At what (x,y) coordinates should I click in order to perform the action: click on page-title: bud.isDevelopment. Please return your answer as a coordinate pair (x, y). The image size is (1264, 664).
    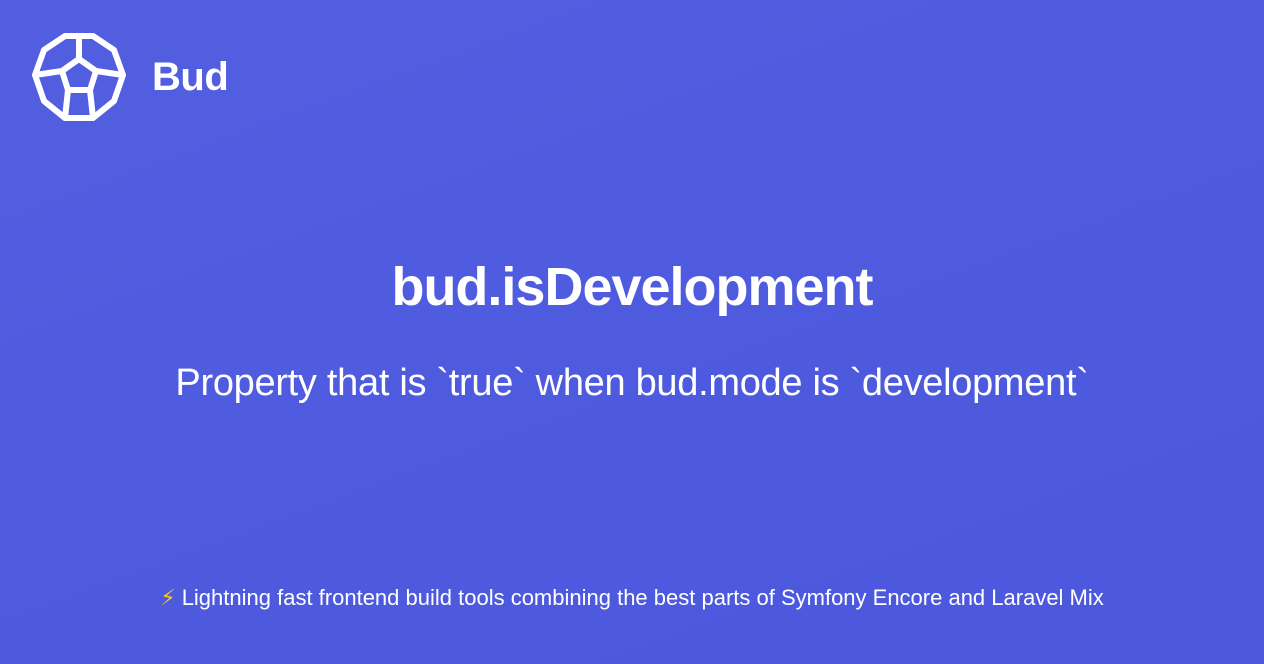
    Looking at the image, I should click on (632, 287).